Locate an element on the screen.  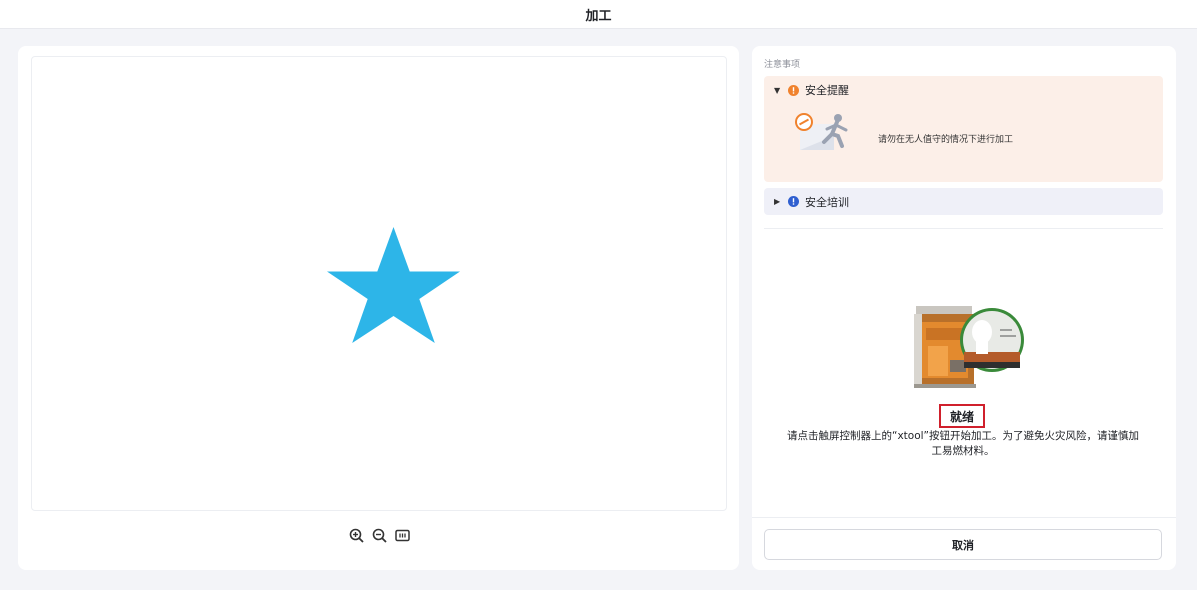
caret-down-icon: ▼ is located at coordinates (777, 90).